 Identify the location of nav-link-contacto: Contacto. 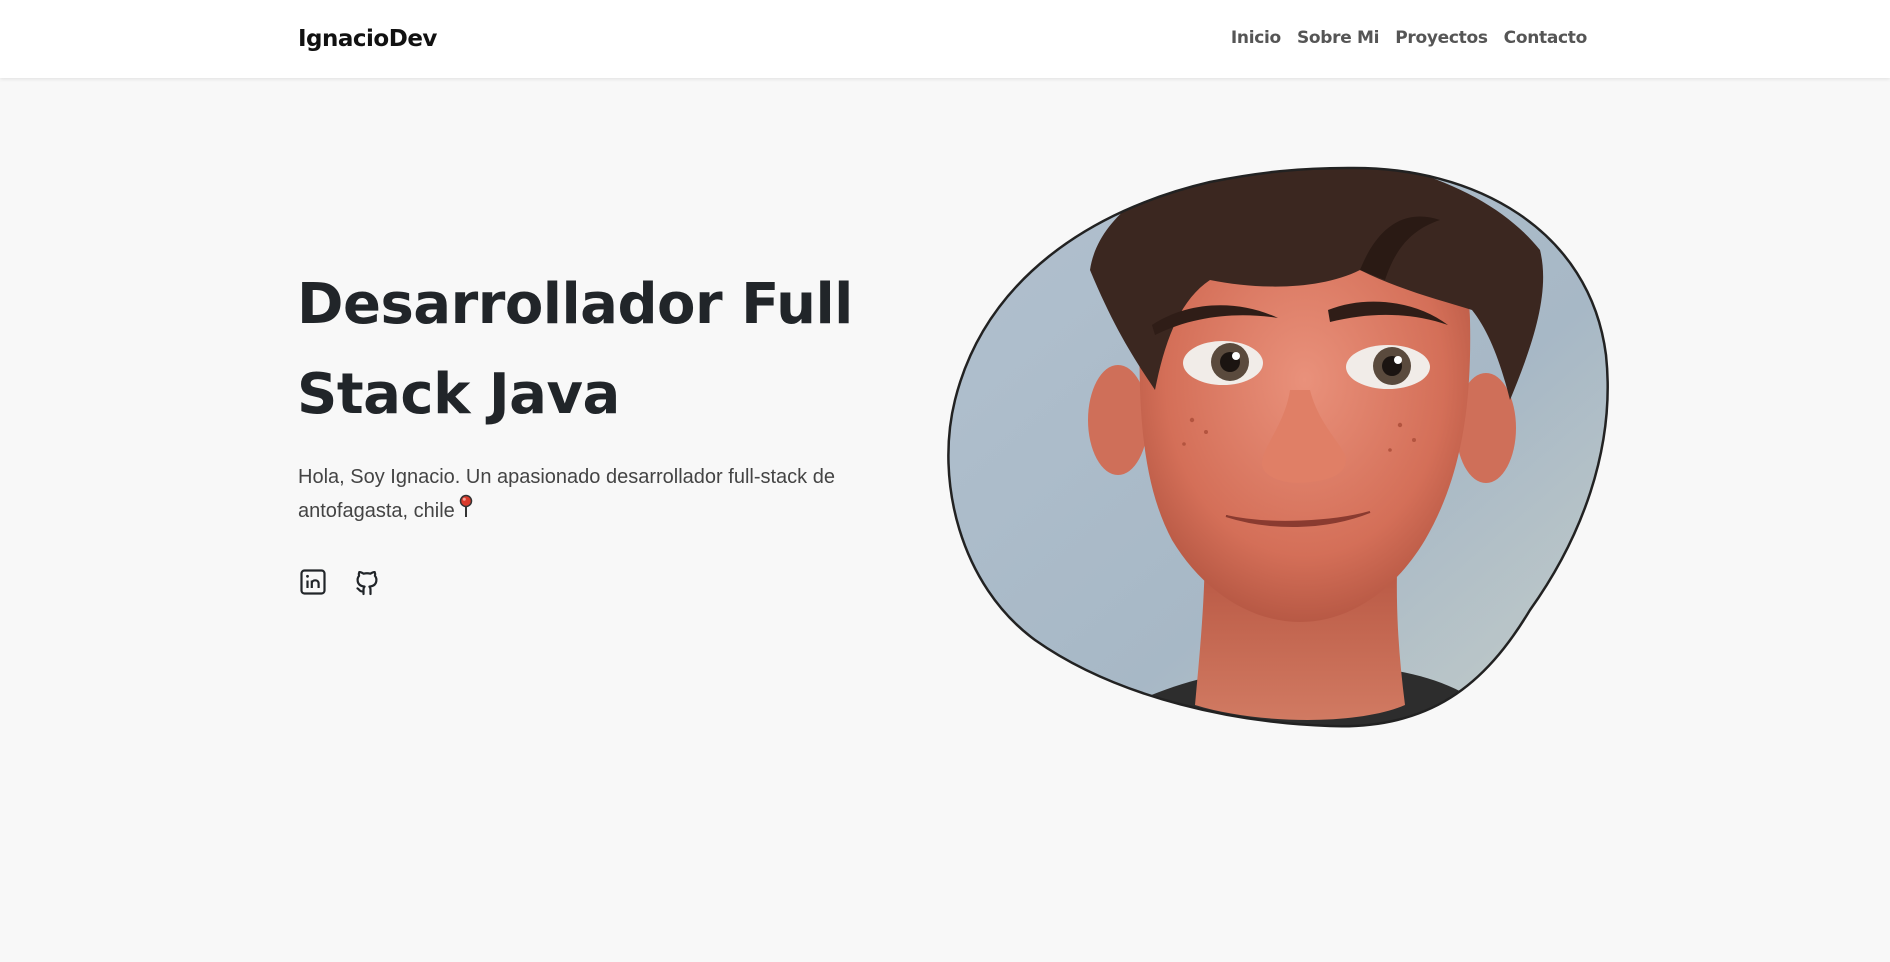
(1546, 38).